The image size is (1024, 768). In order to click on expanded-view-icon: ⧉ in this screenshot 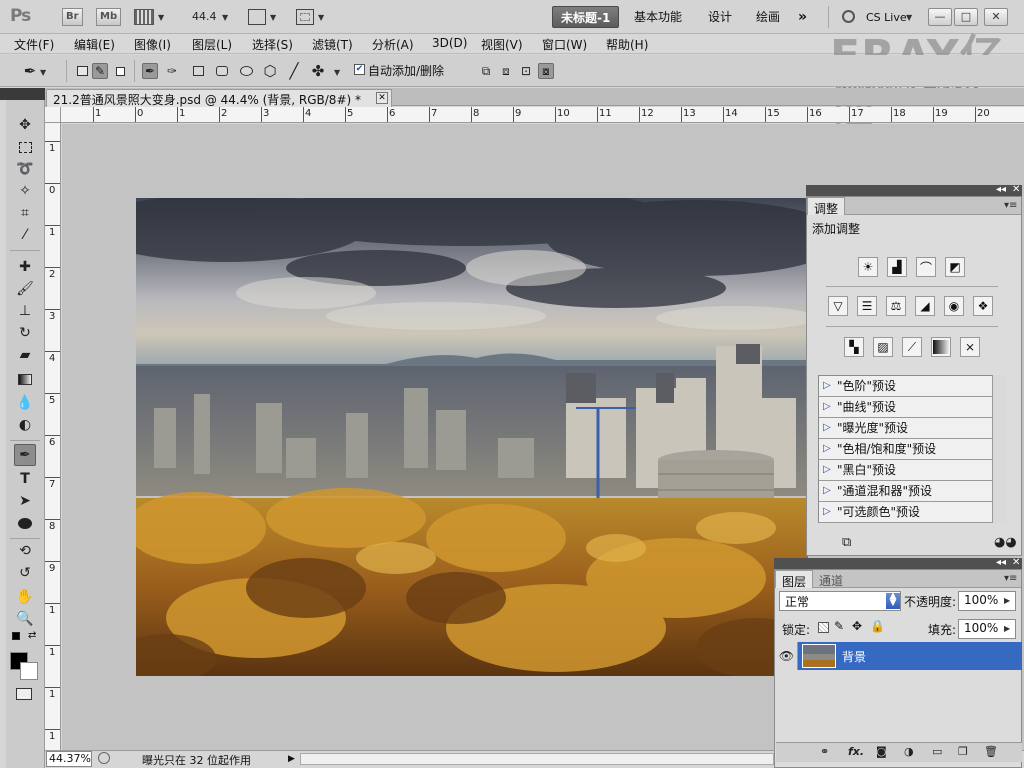, I will do `click(846, 542)`.